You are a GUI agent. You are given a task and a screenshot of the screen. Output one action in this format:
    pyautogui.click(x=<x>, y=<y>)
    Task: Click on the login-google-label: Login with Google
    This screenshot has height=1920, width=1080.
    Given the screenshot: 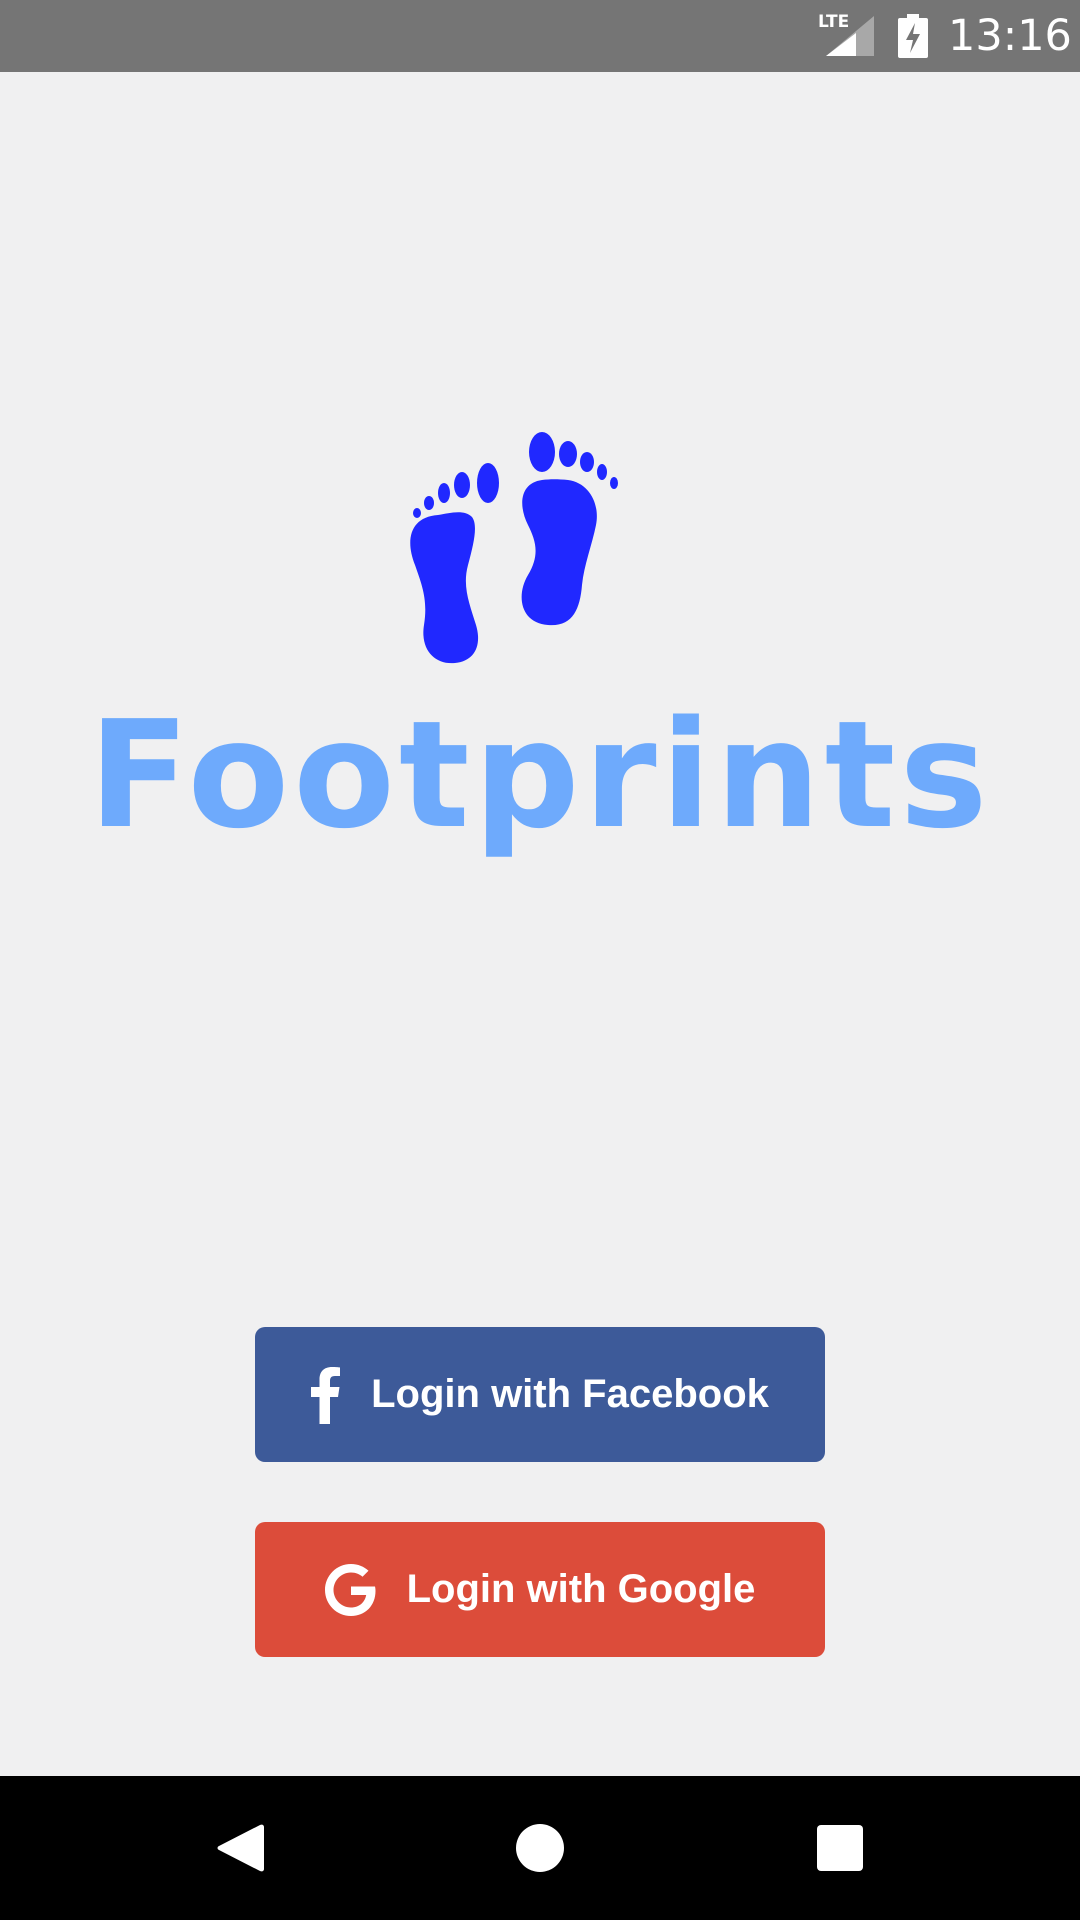 What is the action you would take?
    pyautogui.click(x=581, y=1589)
    